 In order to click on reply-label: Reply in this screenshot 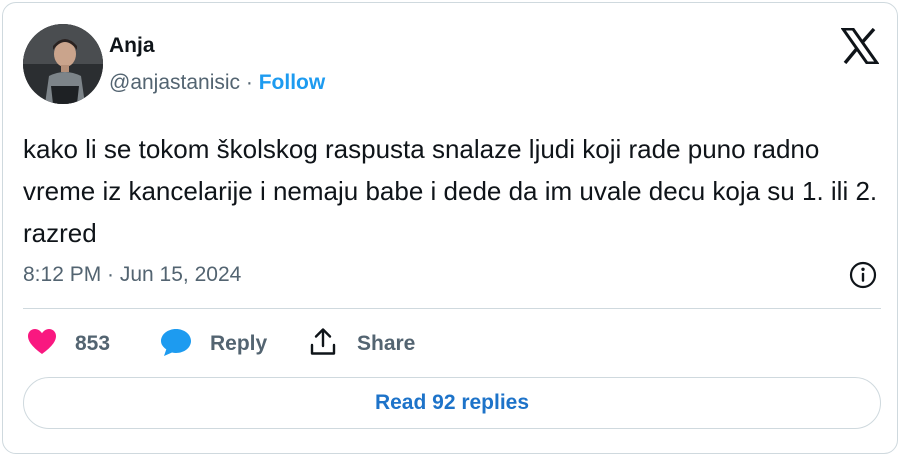, I will do `click(239, 343)`.